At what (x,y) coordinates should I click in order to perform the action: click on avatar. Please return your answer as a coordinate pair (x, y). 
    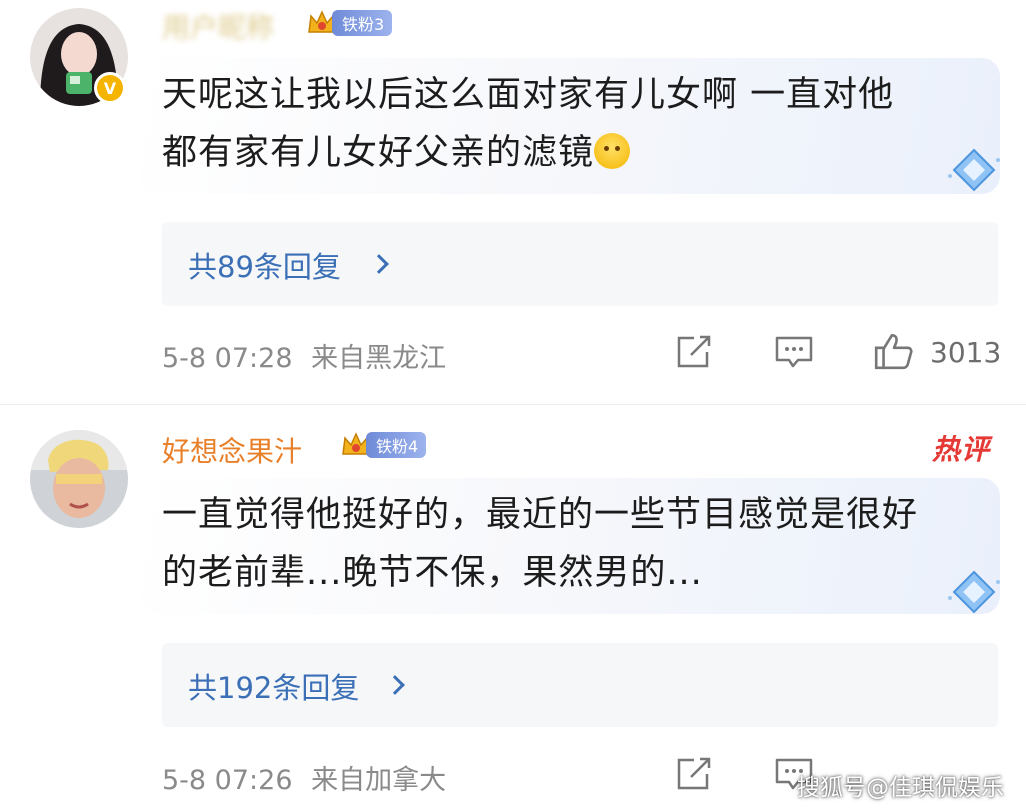
    Looking at the image, I should click on (79, 479).